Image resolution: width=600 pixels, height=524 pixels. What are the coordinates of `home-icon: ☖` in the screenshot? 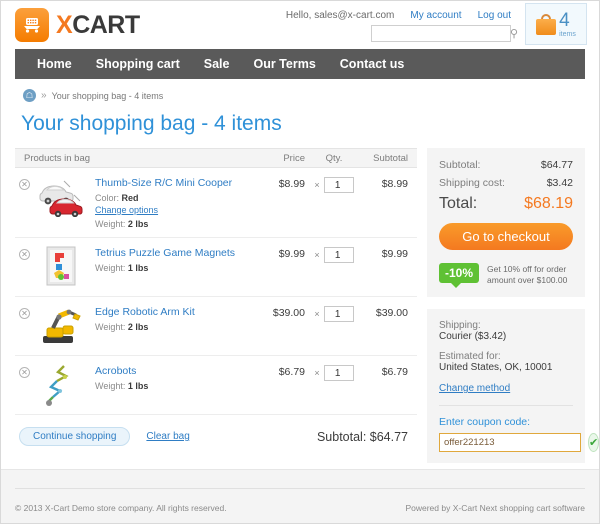 It's located at (29, 95).